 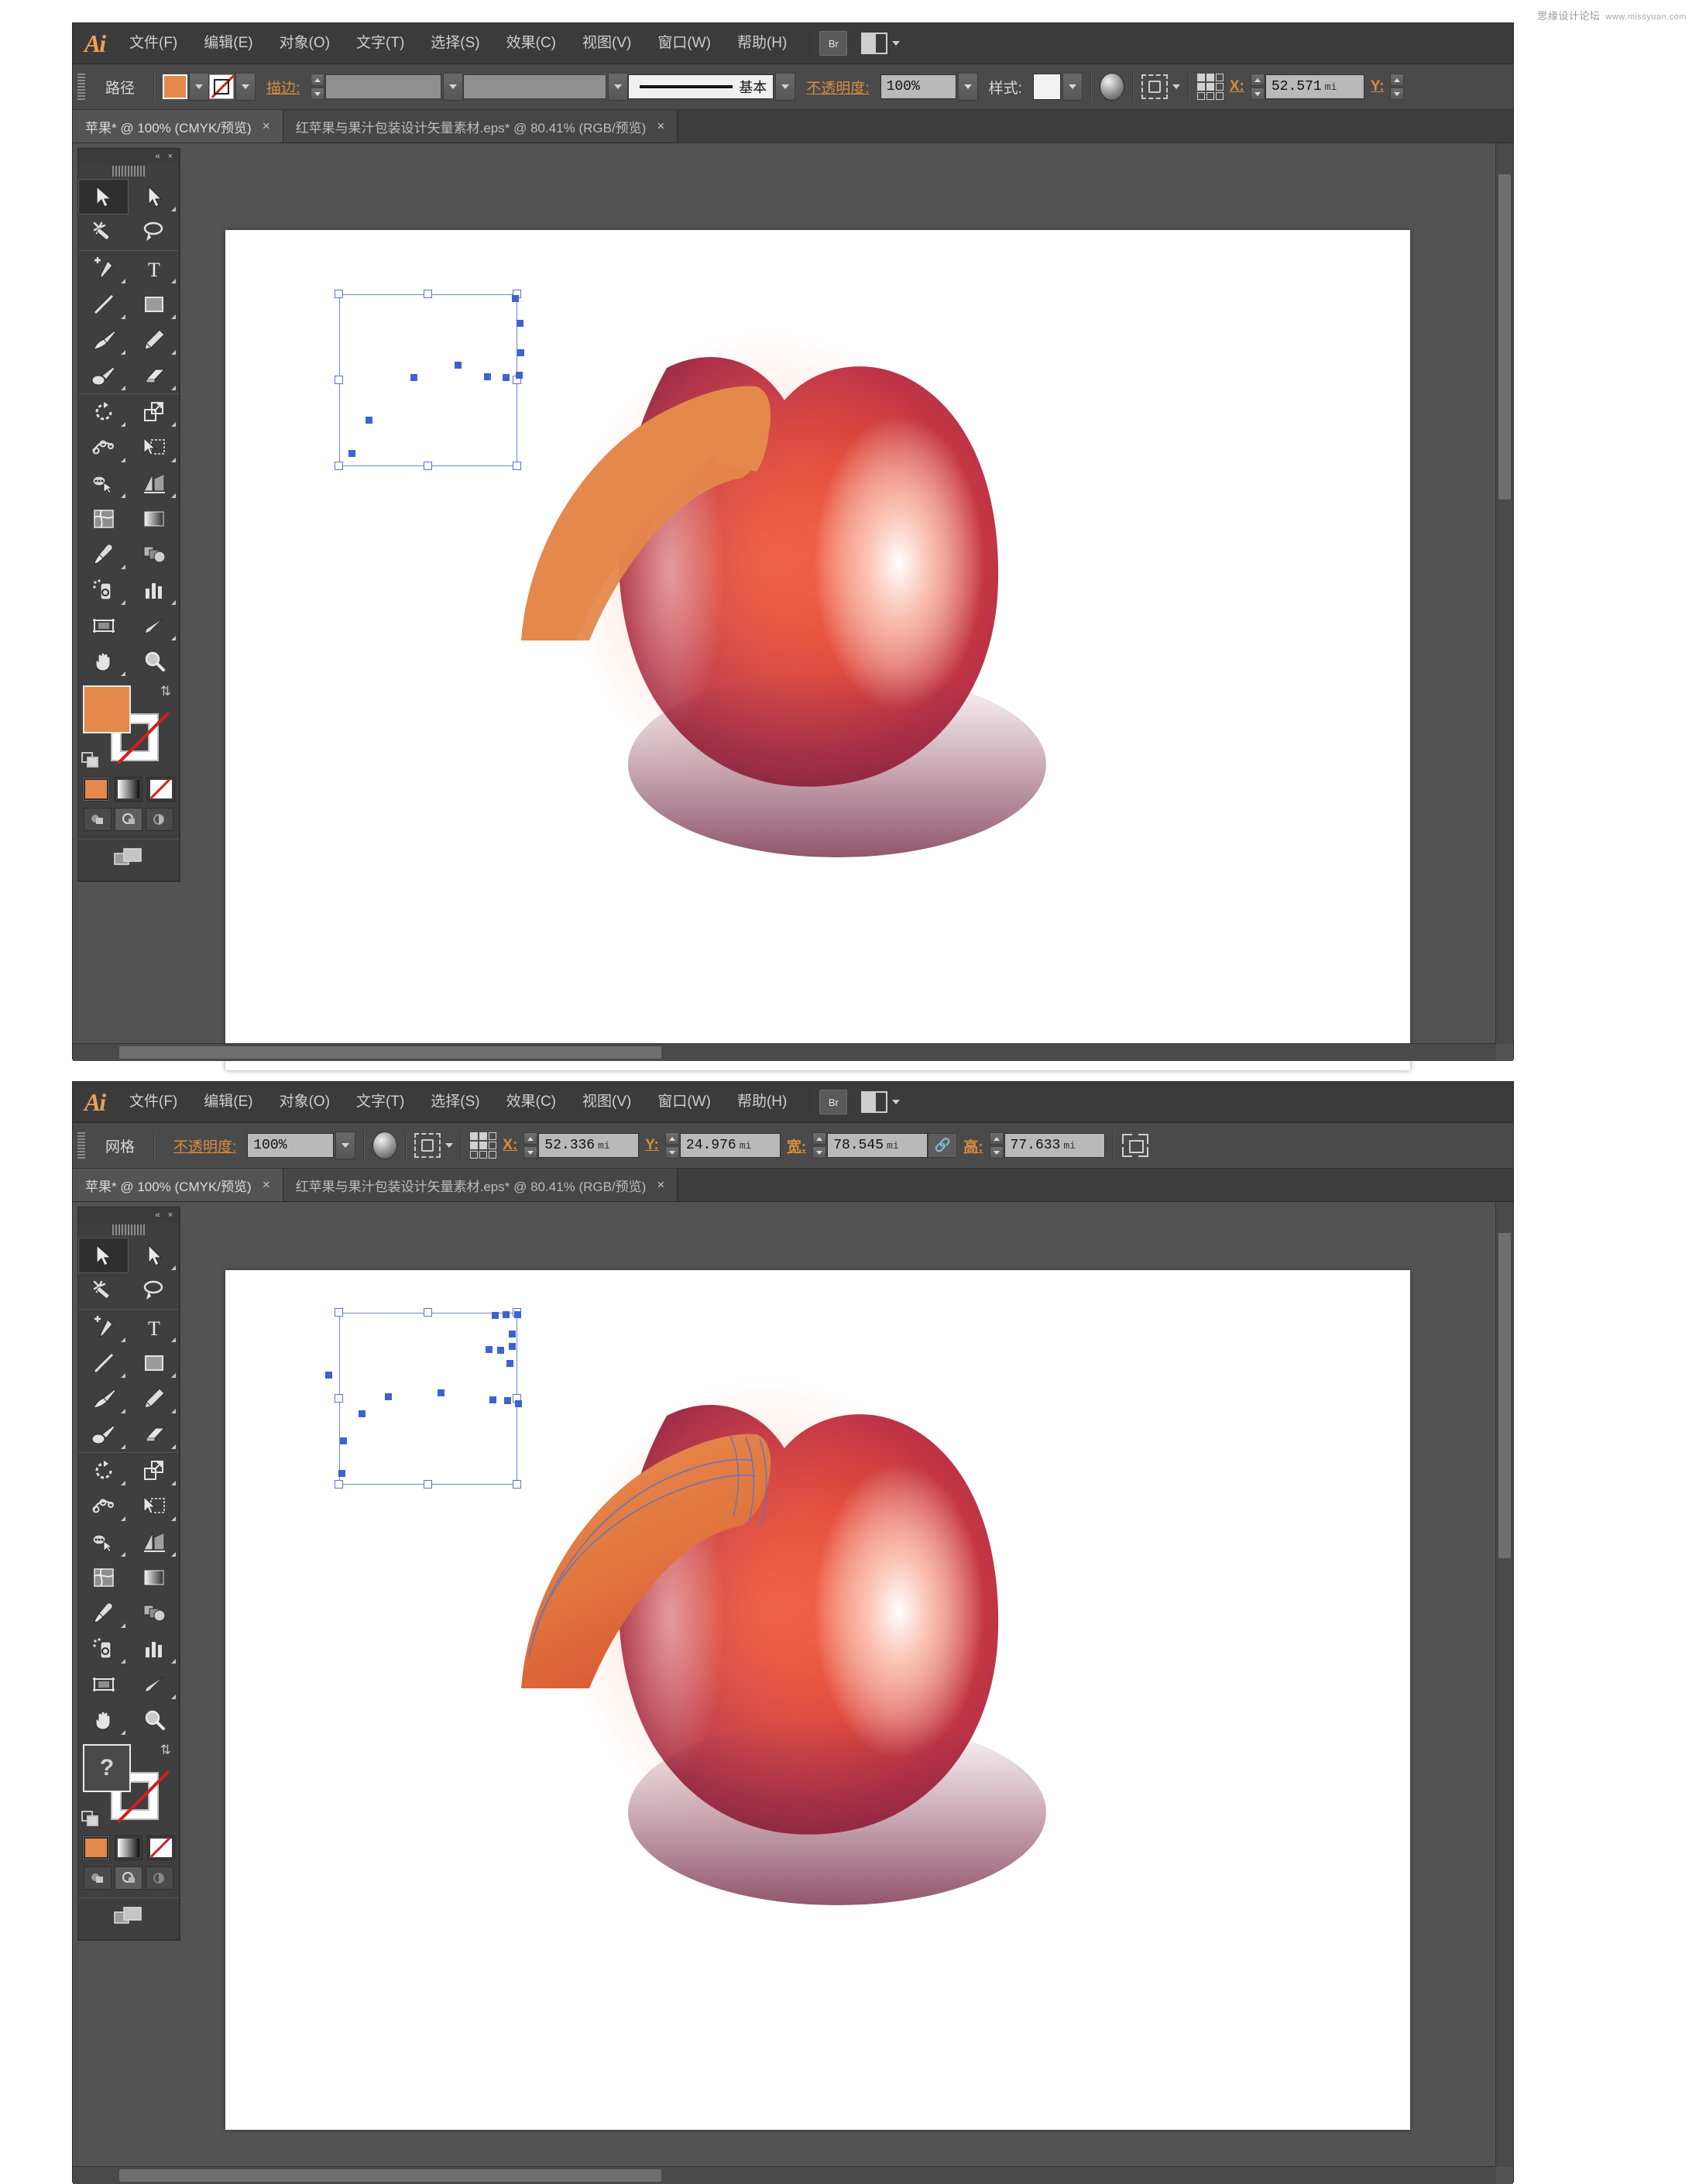 I want to click on swap-fill-stroke-icon: ⇅, so click(x=165, y=691).